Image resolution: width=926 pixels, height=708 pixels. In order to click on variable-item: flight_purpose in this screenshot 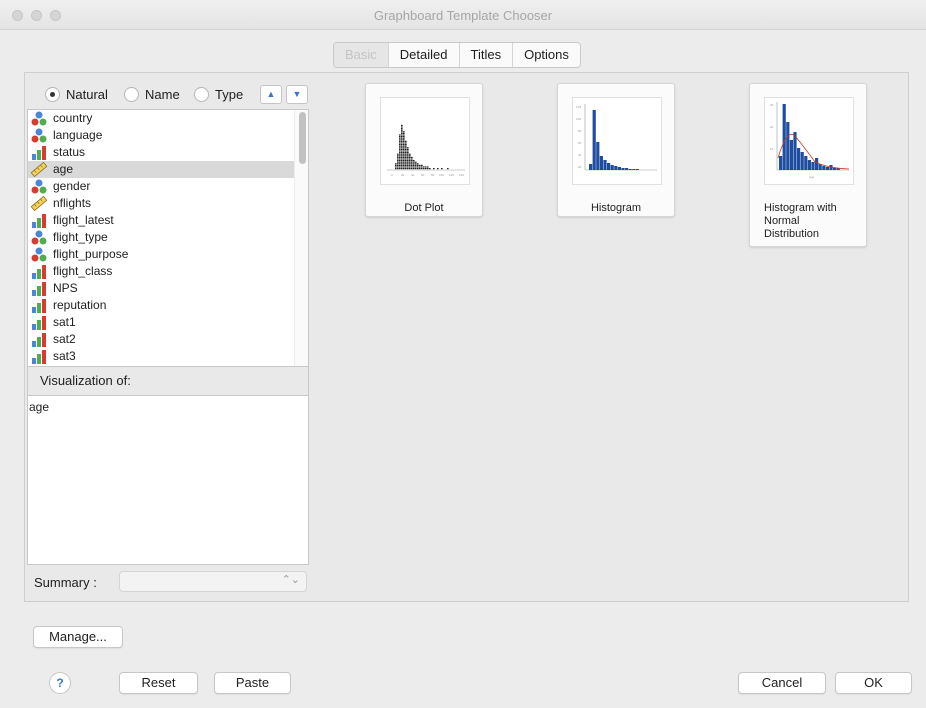, I will do `click(168, 254)`.